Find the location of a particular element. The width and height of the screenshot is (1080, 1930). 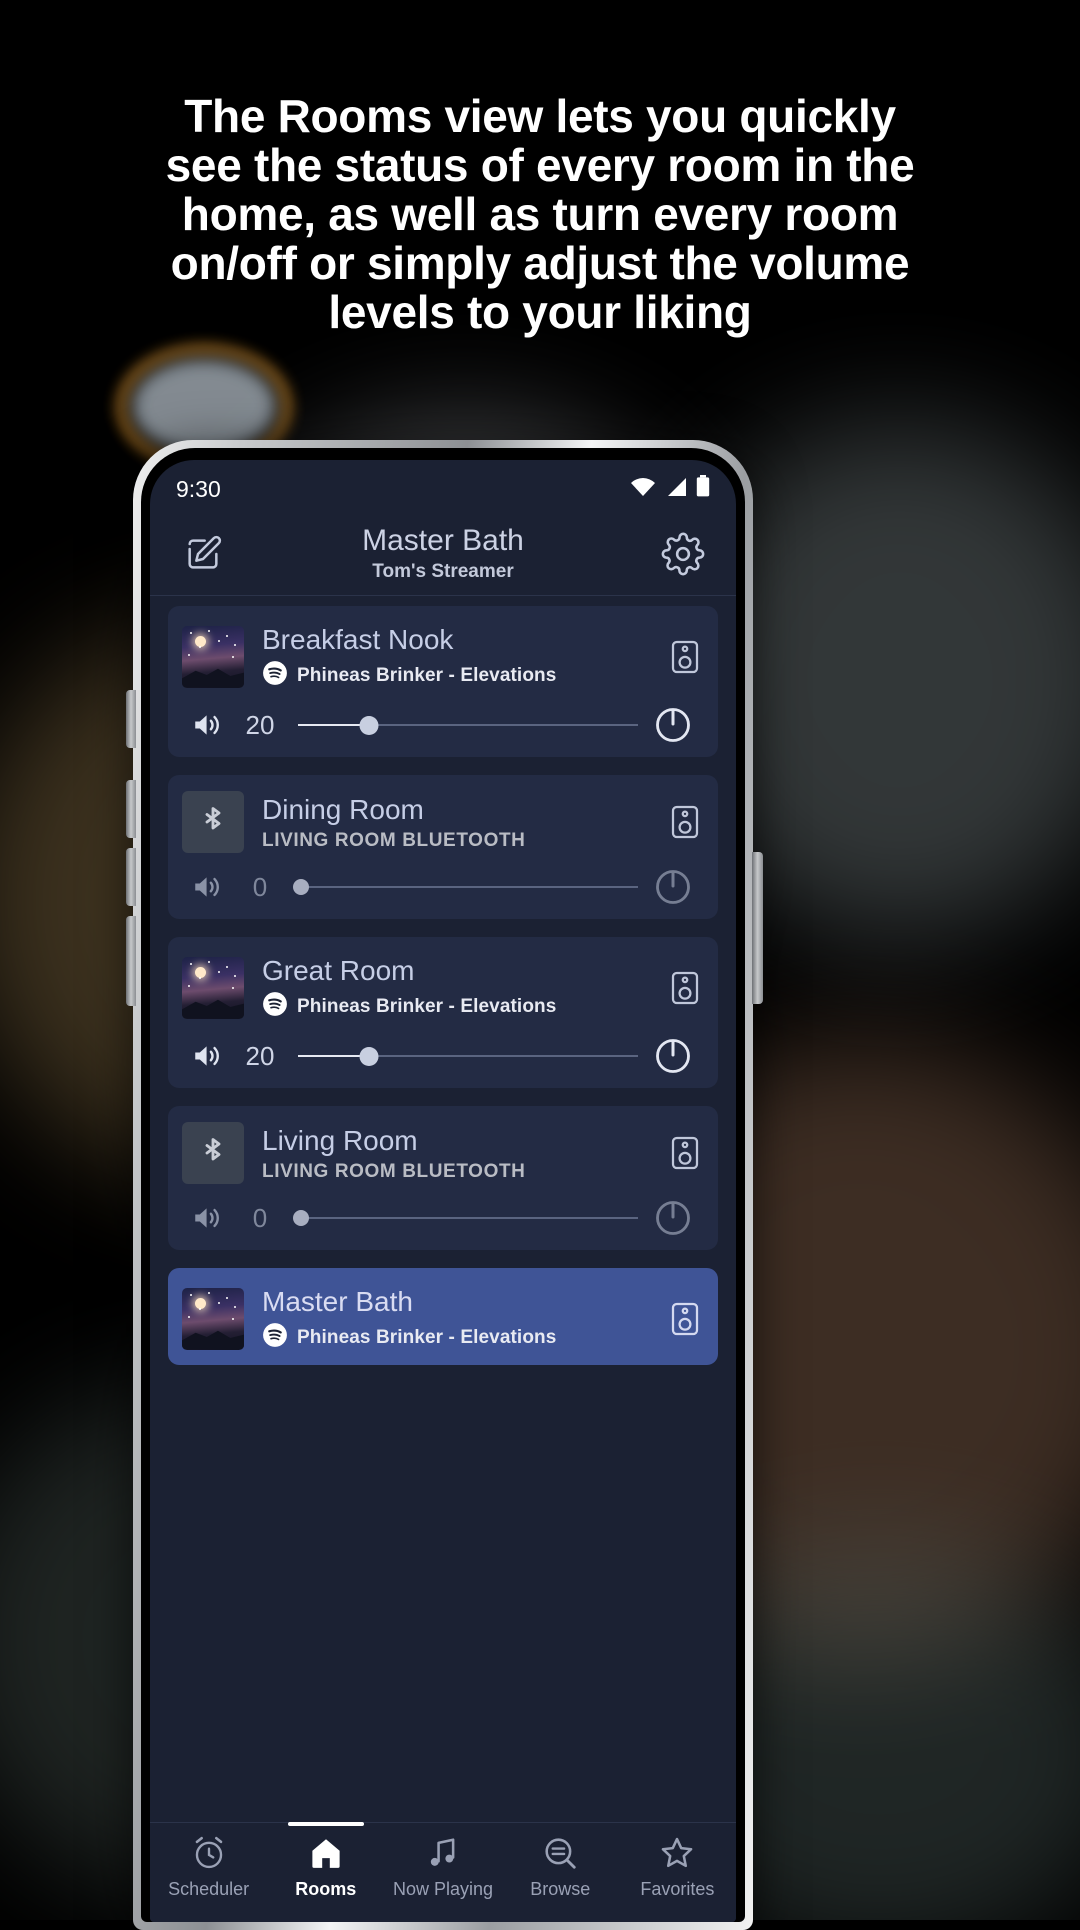

nav-item-label: Browse is located at coordinates (560, 1889).